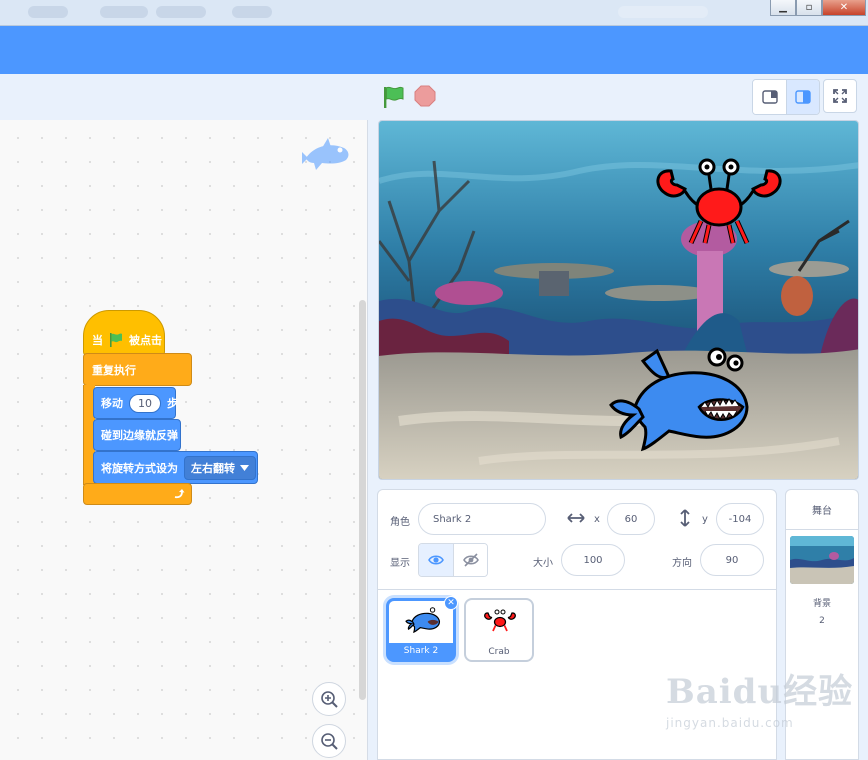 This screenshot has height=760, width=868. What do you see at coordinates (425, 96) in the screenshot?
I see `stop-icon` at bounding box center [425, 96].